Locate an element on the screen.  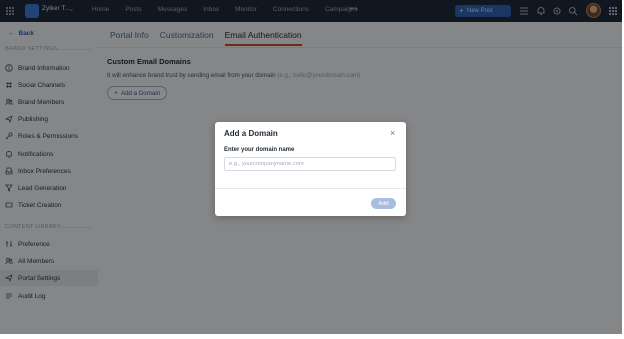
add-button: Add is located at coordinates (383, 203).